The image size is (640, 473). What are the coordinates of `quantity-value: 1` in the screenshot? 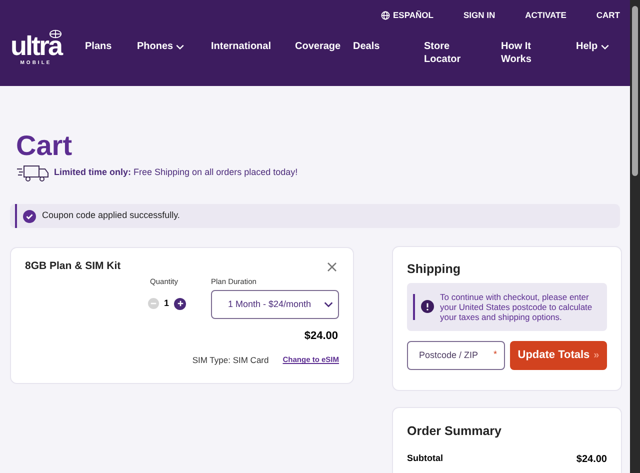 It's located at (166, 303).